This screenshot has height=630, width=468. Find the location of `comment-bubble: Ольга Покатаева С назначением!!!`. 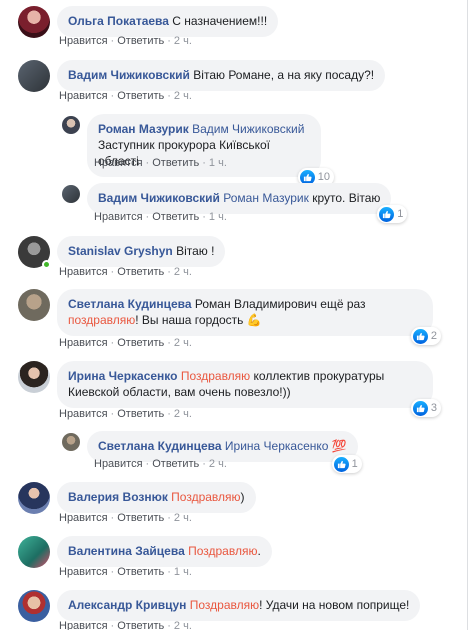

comment-bubble: Ольга Покатаева С назначением!!! is located at coordinates (168, 21).